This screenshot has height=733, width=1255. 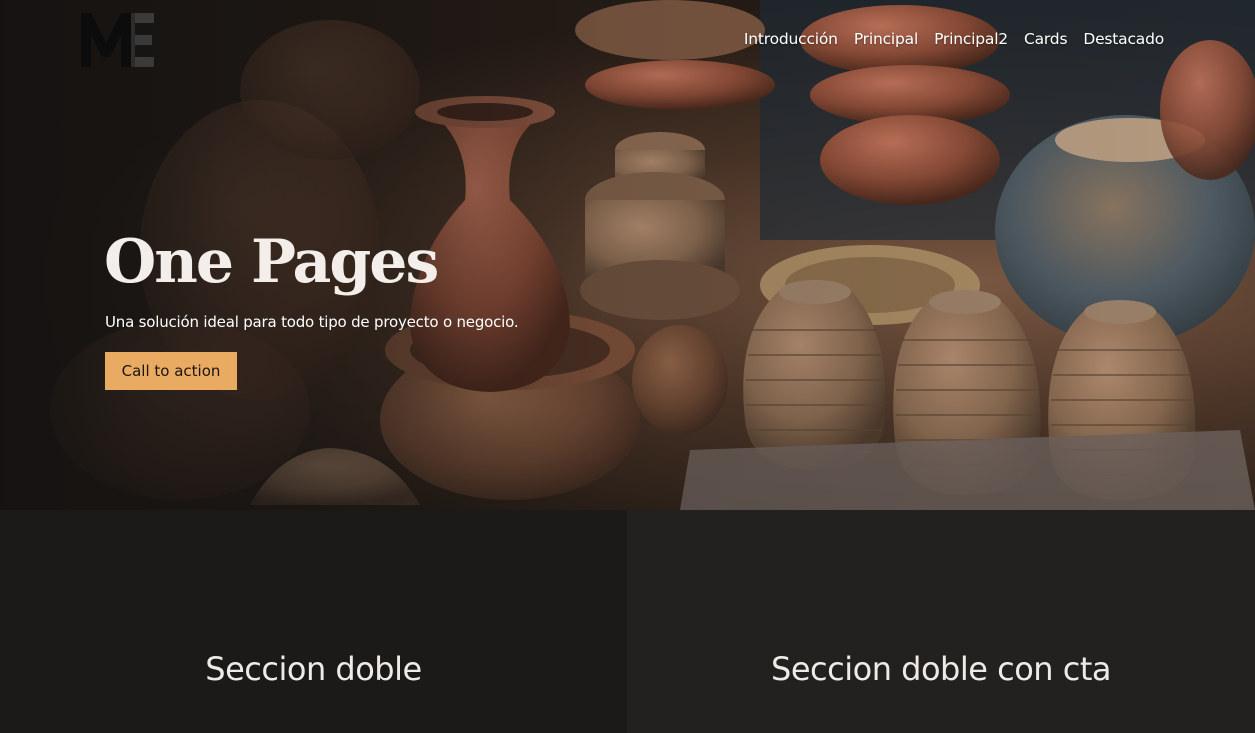 What do you see at coordinates (886, 39) in the screenshot?
I see `nav-item-principal: Principal` at bounding box center [886, 39].